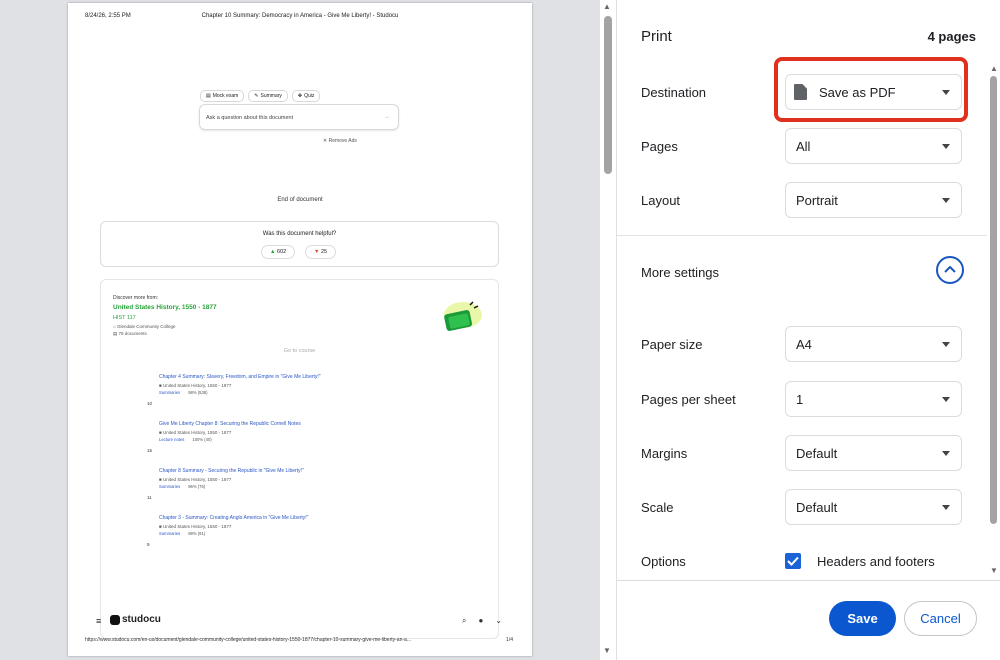 Image resolution: width=1000 pixels, height=660 pixels. I want to click on chip-summary: ✎ Summary, so click(268, 96).